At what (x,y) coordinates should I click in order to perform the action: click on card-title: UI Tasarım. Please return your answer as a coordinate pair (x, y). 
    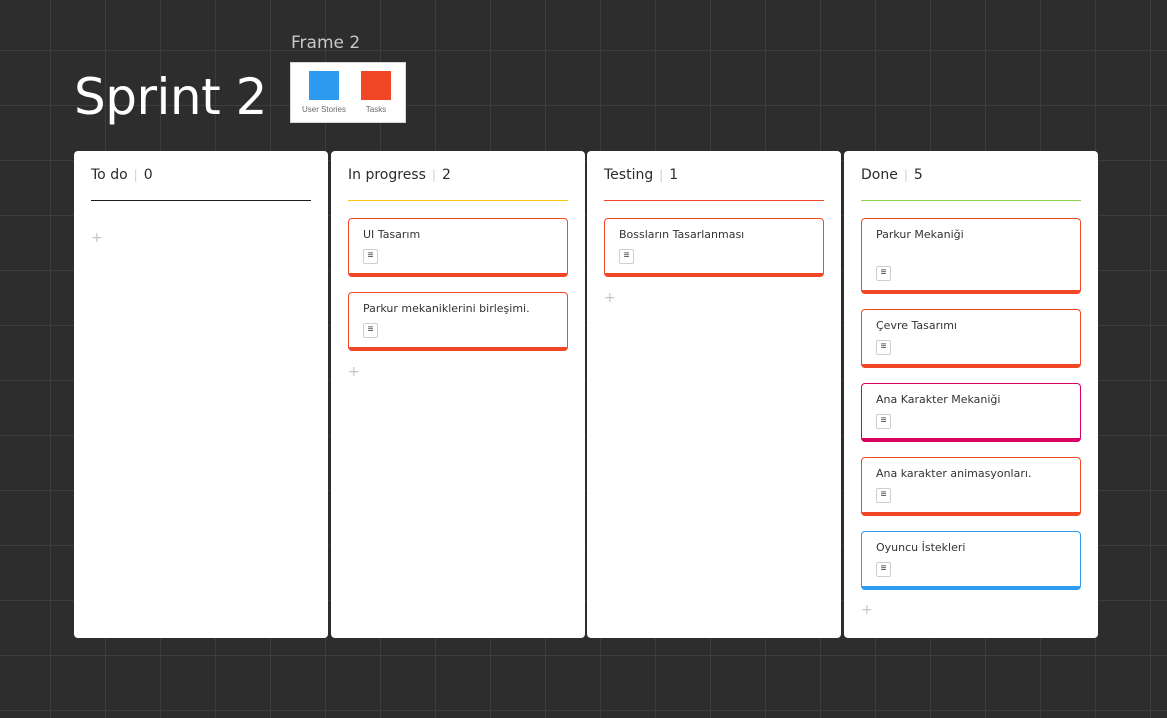
    Looking at the image, I should click on (392, 234).